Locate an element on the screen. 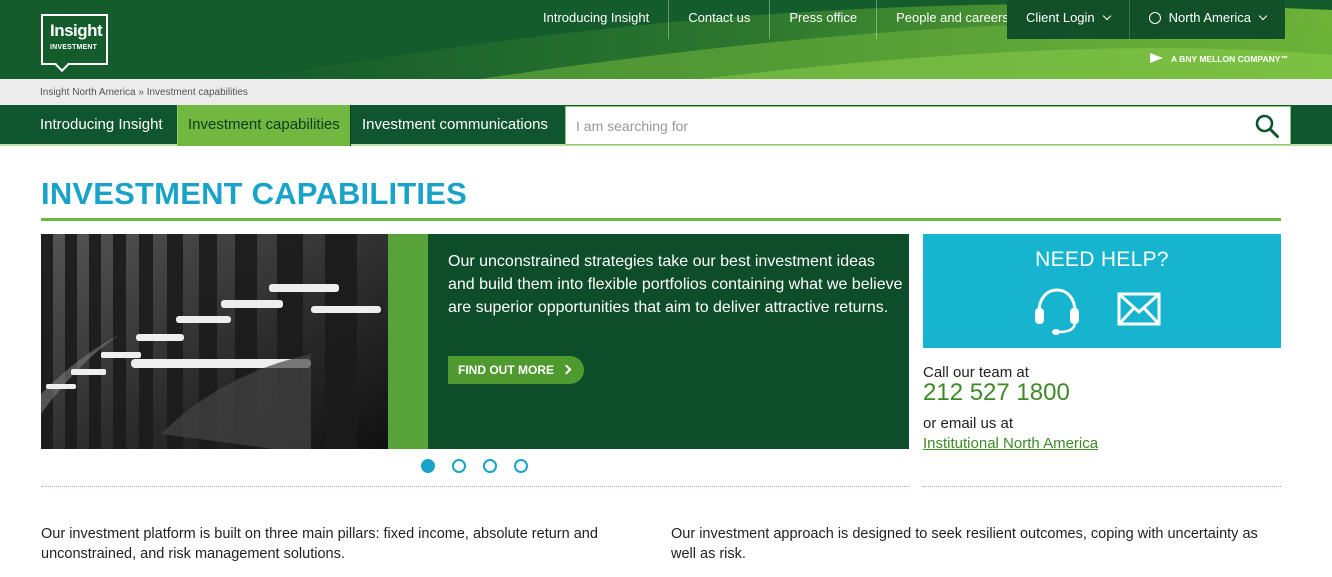 This screenshot has height=577, width=1332. region-selector: North America is located at coordinates (1207, 19).